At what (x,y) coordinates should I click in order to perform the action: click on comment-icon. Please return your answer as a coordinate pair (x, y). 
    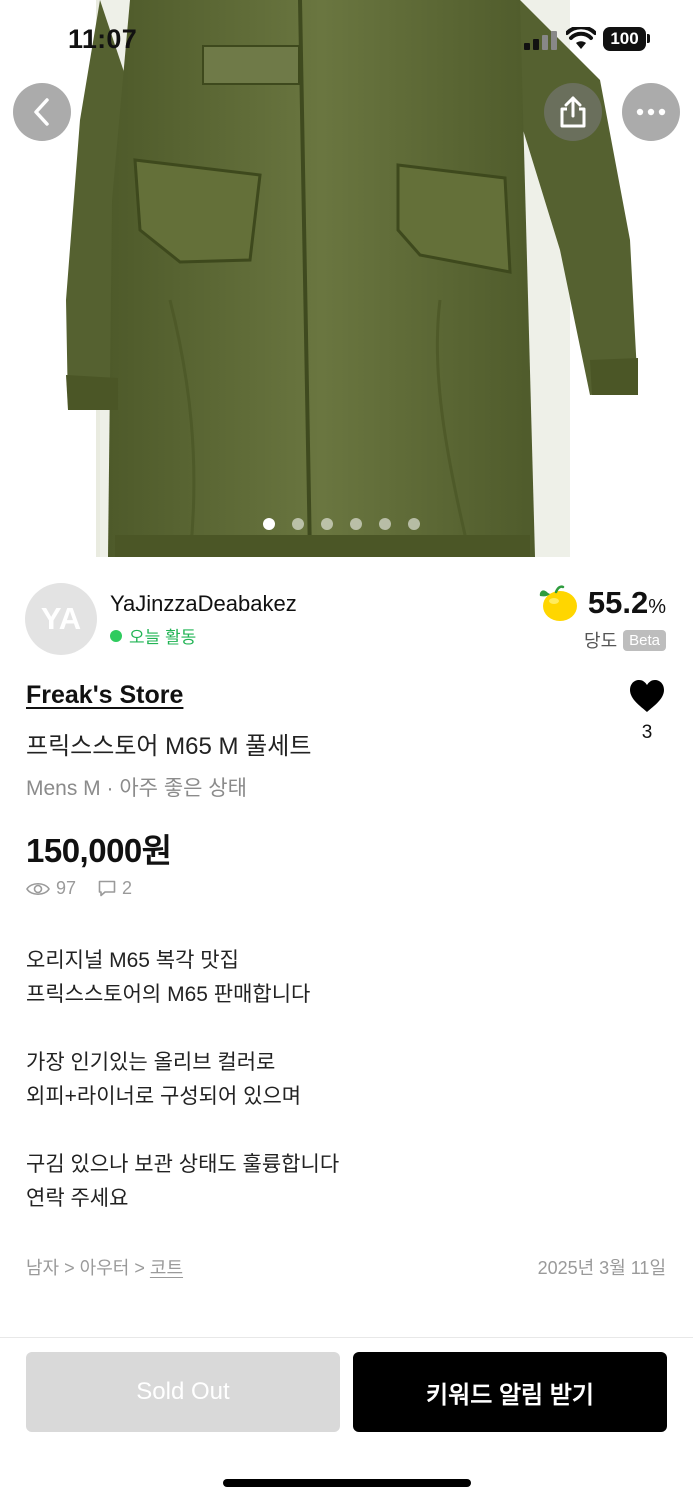
    Looking at the image, I should click on (107, 888).